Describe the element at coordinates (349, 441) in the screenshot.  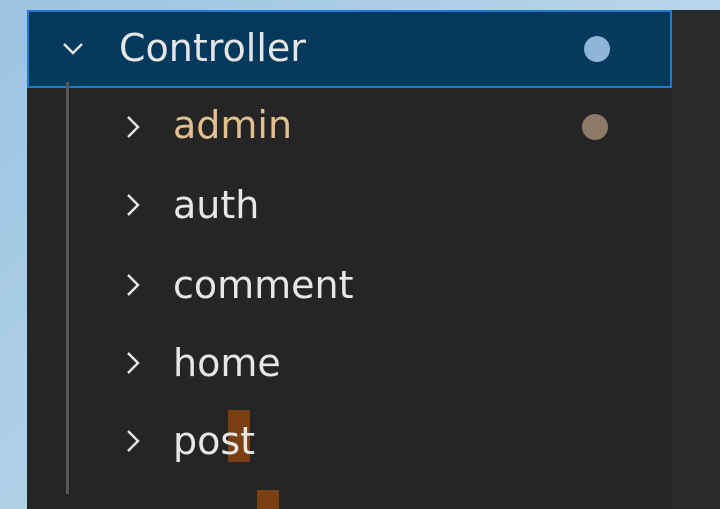
I see `folder-row-post: post` at that location.